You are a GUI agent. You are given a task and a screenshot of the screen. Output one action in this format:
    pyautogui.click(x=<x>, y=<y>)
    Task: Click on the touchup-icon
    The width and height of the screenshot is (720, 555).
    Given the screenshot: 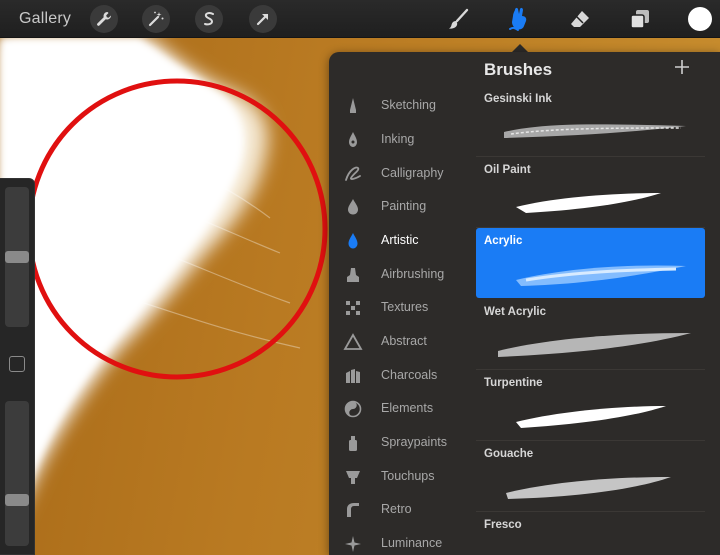 What is the action you would take?
    pyautogui.click(x=353, y=477)
    